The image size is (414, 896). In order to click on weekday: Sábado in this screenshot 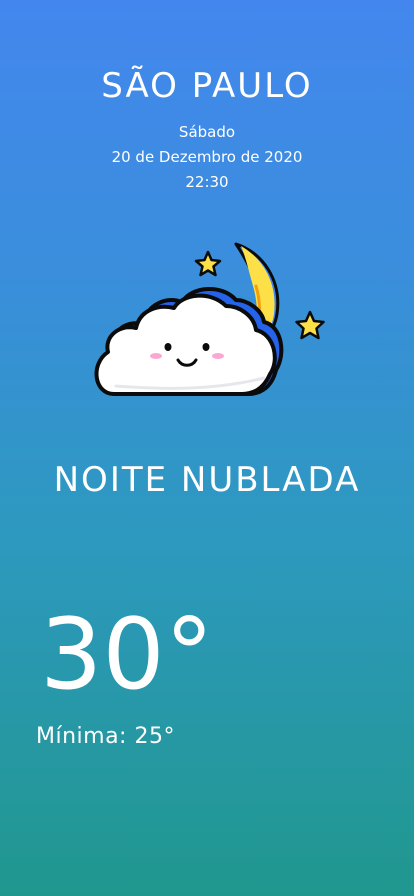, I will do `click(207, 132)`.